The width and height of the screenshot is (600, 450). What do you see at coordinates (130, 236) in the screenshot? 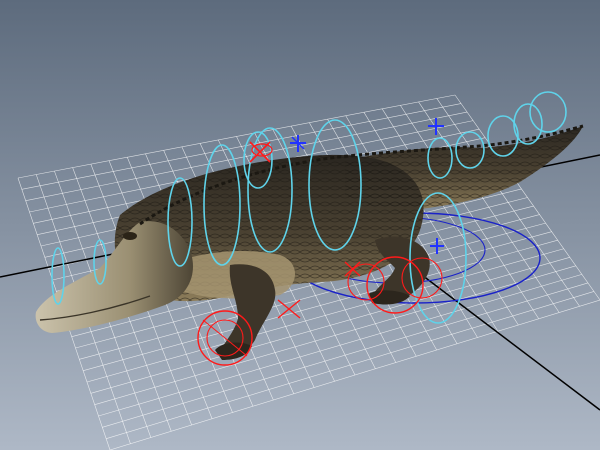
I see `alligator-eye` at bounding box center [130, 236].